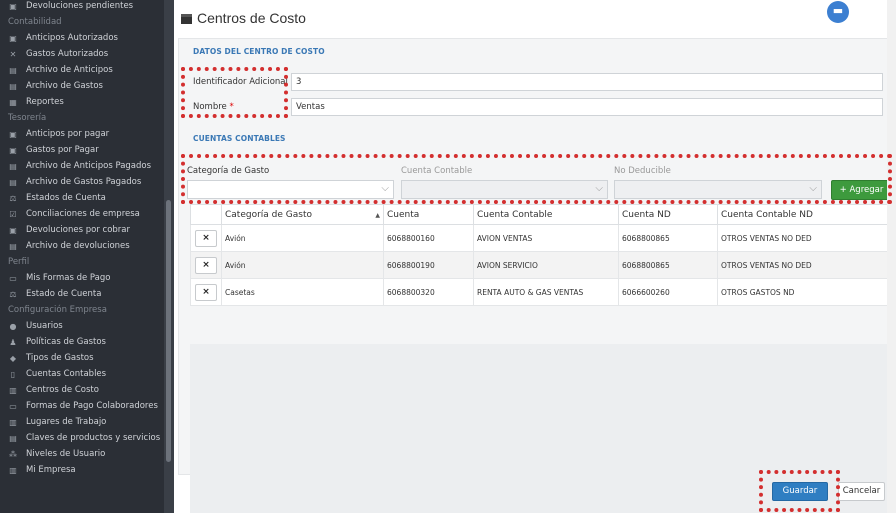  Describe the element at coordinates (92, 406) in the screenshot. I see `sidebar-item-label: Formas de Pago Colaboradores` at that location.